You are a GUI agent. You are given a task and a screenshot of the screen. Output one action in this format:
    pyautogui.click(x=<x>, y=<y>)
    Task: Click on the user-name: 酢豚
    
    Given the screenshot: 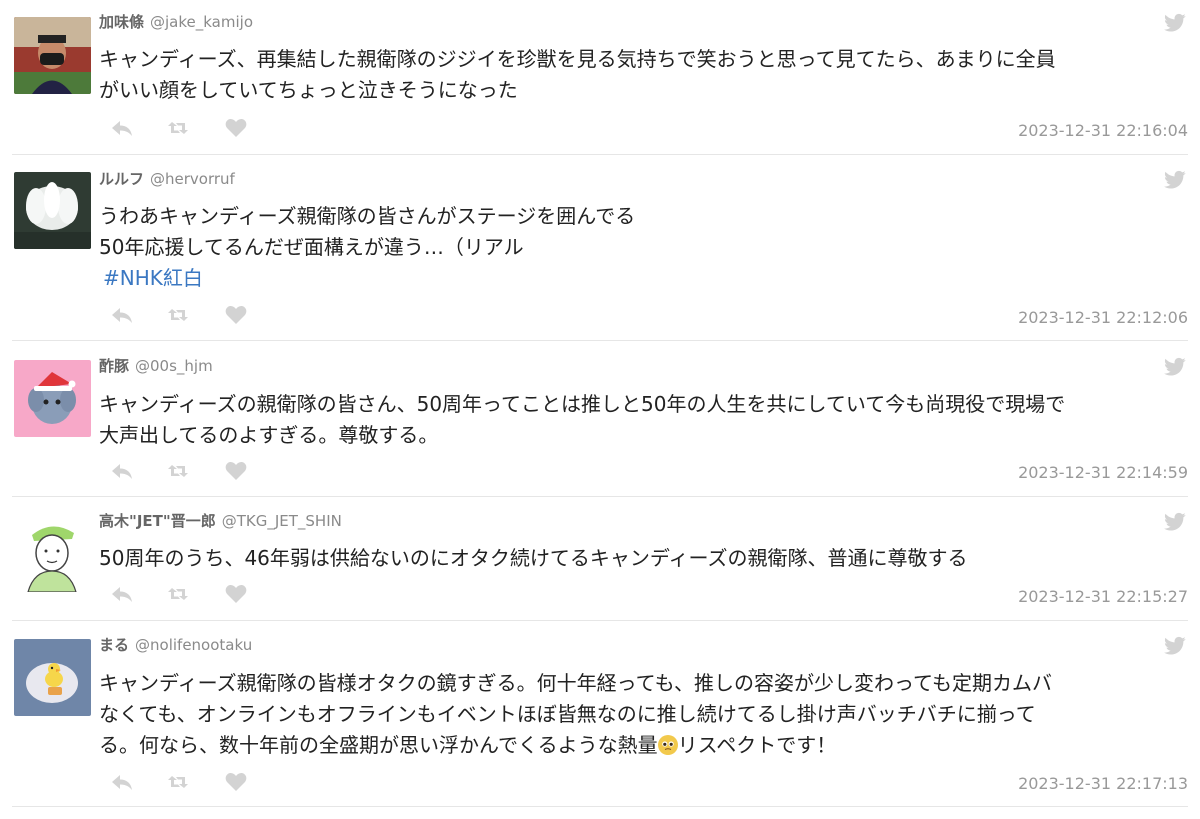 What is the action you would take?
    pyautogui.click(x=114, y=366)
    